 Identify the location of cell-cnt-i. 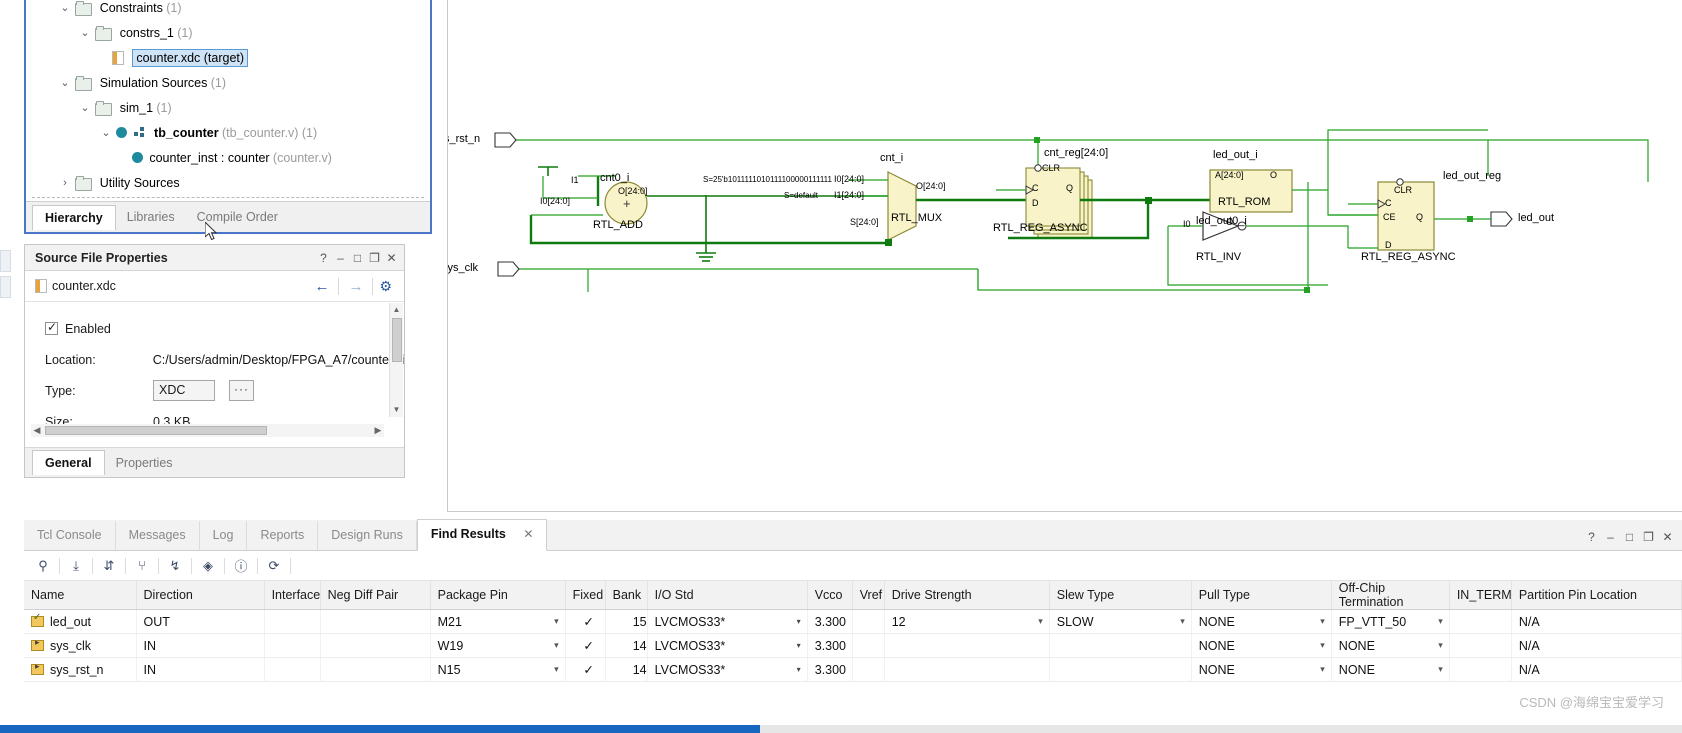
(902, 206).